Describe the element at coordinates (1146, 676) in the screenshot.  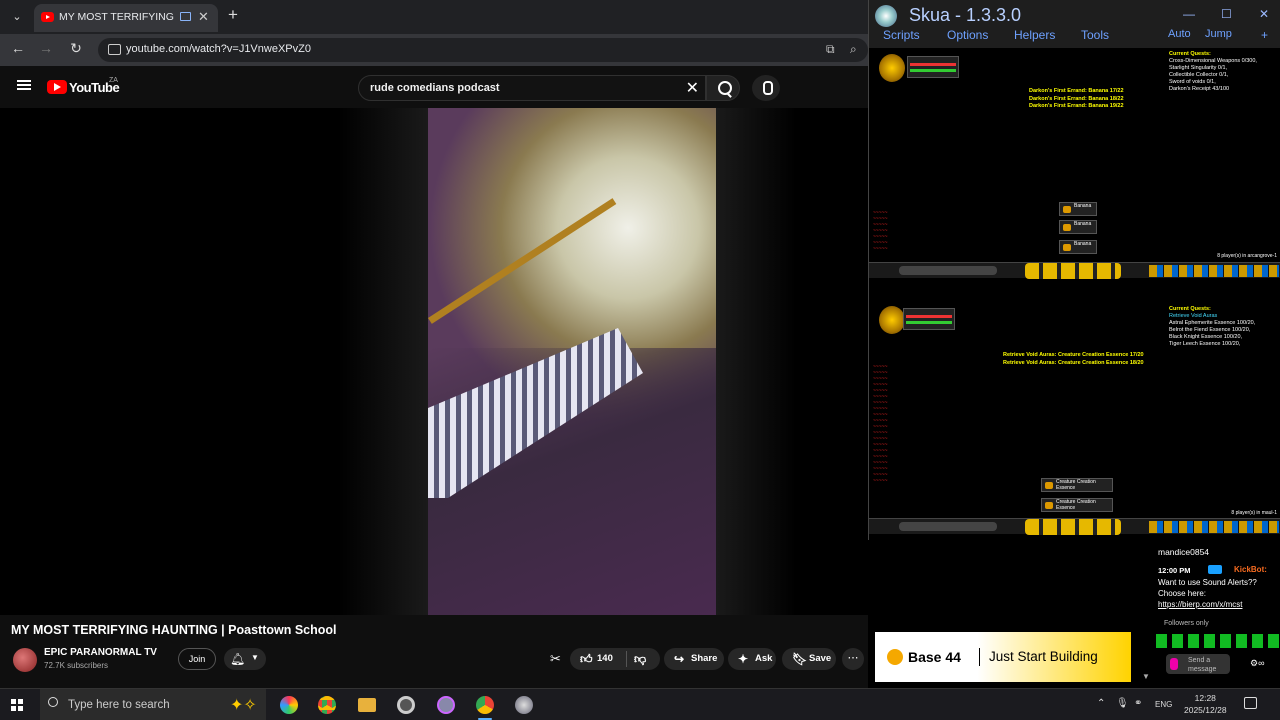
I see `collapse-chevron-icon: ▼` at that location.